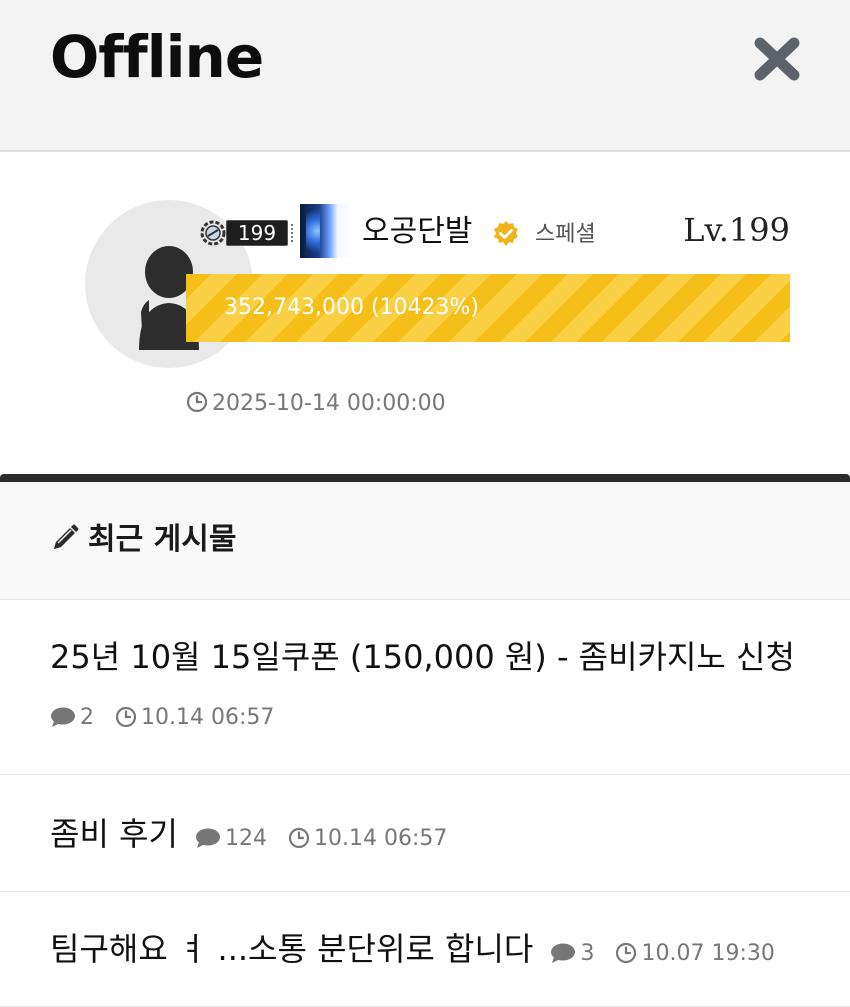  What do you see at coordinates (425, 478) in the screenshot?
I see `section-divider` at bounding box center [425, 478].